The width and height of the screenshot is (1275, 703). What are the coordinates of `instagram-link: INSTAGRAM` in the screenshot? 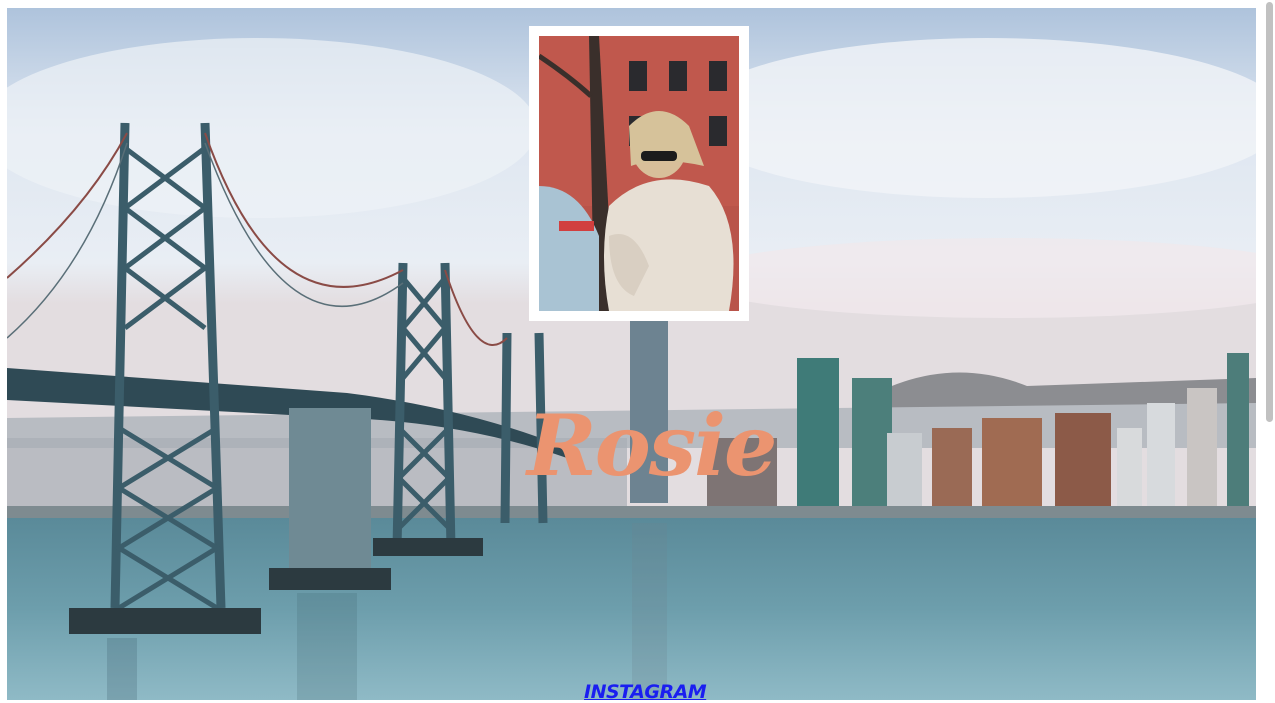 It's located at (645, 692).